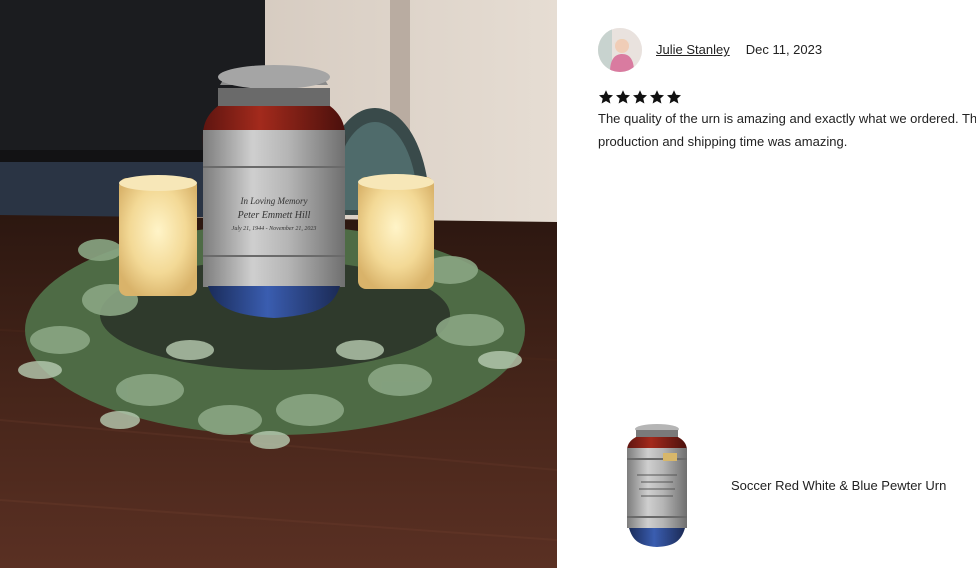 This screenshot has height=568, width=976. What do you see at coordinates (274, 215) in the screenshot?
I see `engraving-line2: Peter Emmett Hill` at bounding box center [274, 215].